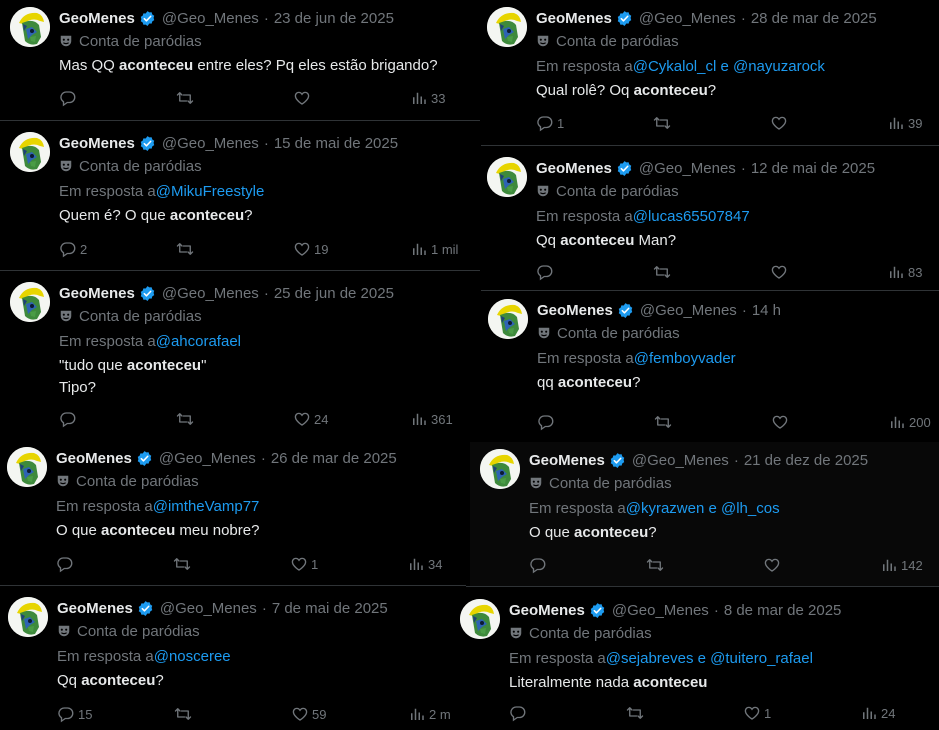 The width and height of the screenshot is (939, 730). I want to click on tweet-date: 23 de jun de 2025, so click(334, 18).